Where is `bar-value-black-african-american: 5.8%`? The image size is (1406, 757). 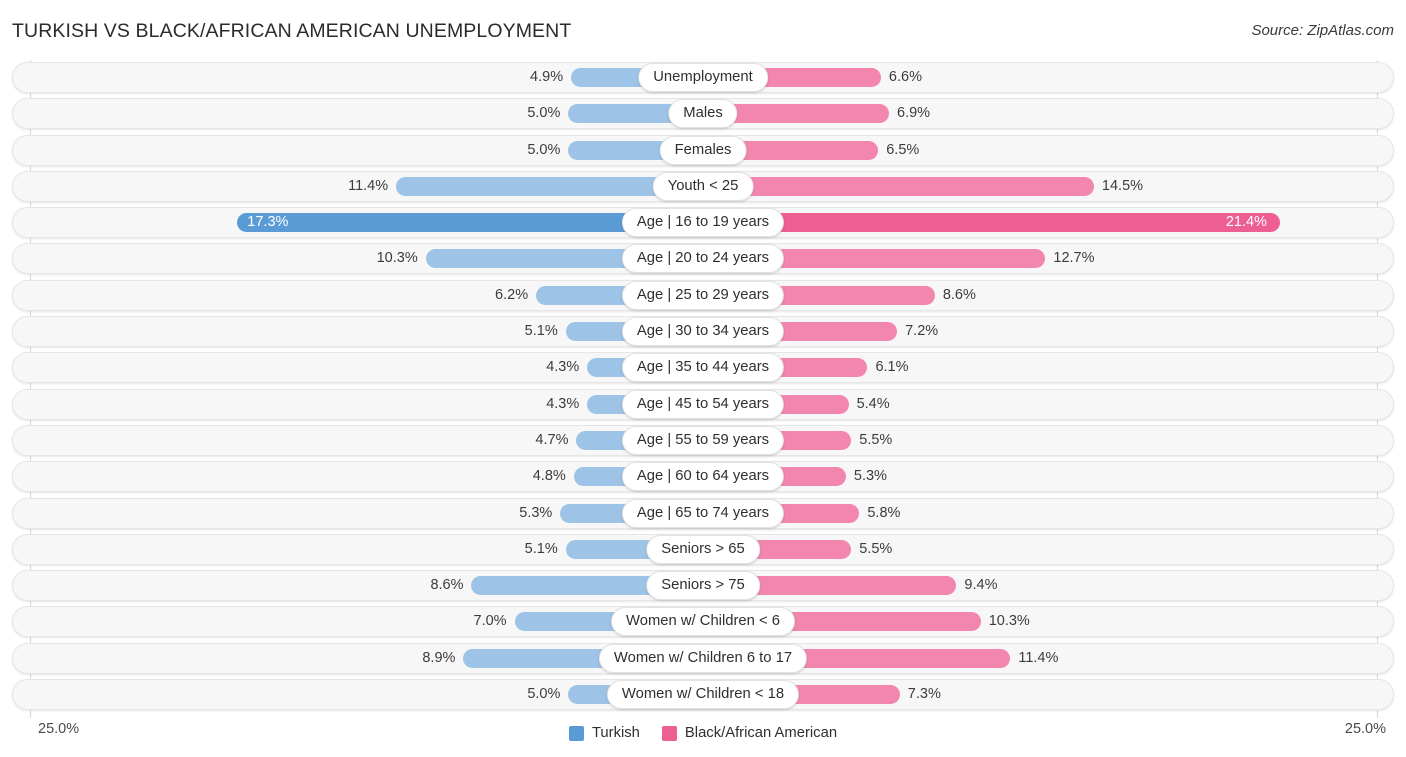 bar-value-black-african-american: 5.8% is located at coordinates (884, 512).